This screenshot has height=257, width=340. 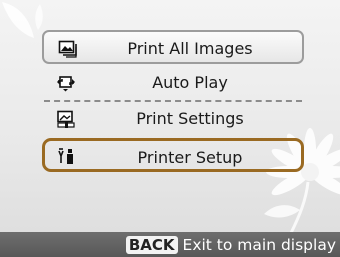 I want to click on menu-item-printer-setup: Printer Setup, so click(x=173, y=155).